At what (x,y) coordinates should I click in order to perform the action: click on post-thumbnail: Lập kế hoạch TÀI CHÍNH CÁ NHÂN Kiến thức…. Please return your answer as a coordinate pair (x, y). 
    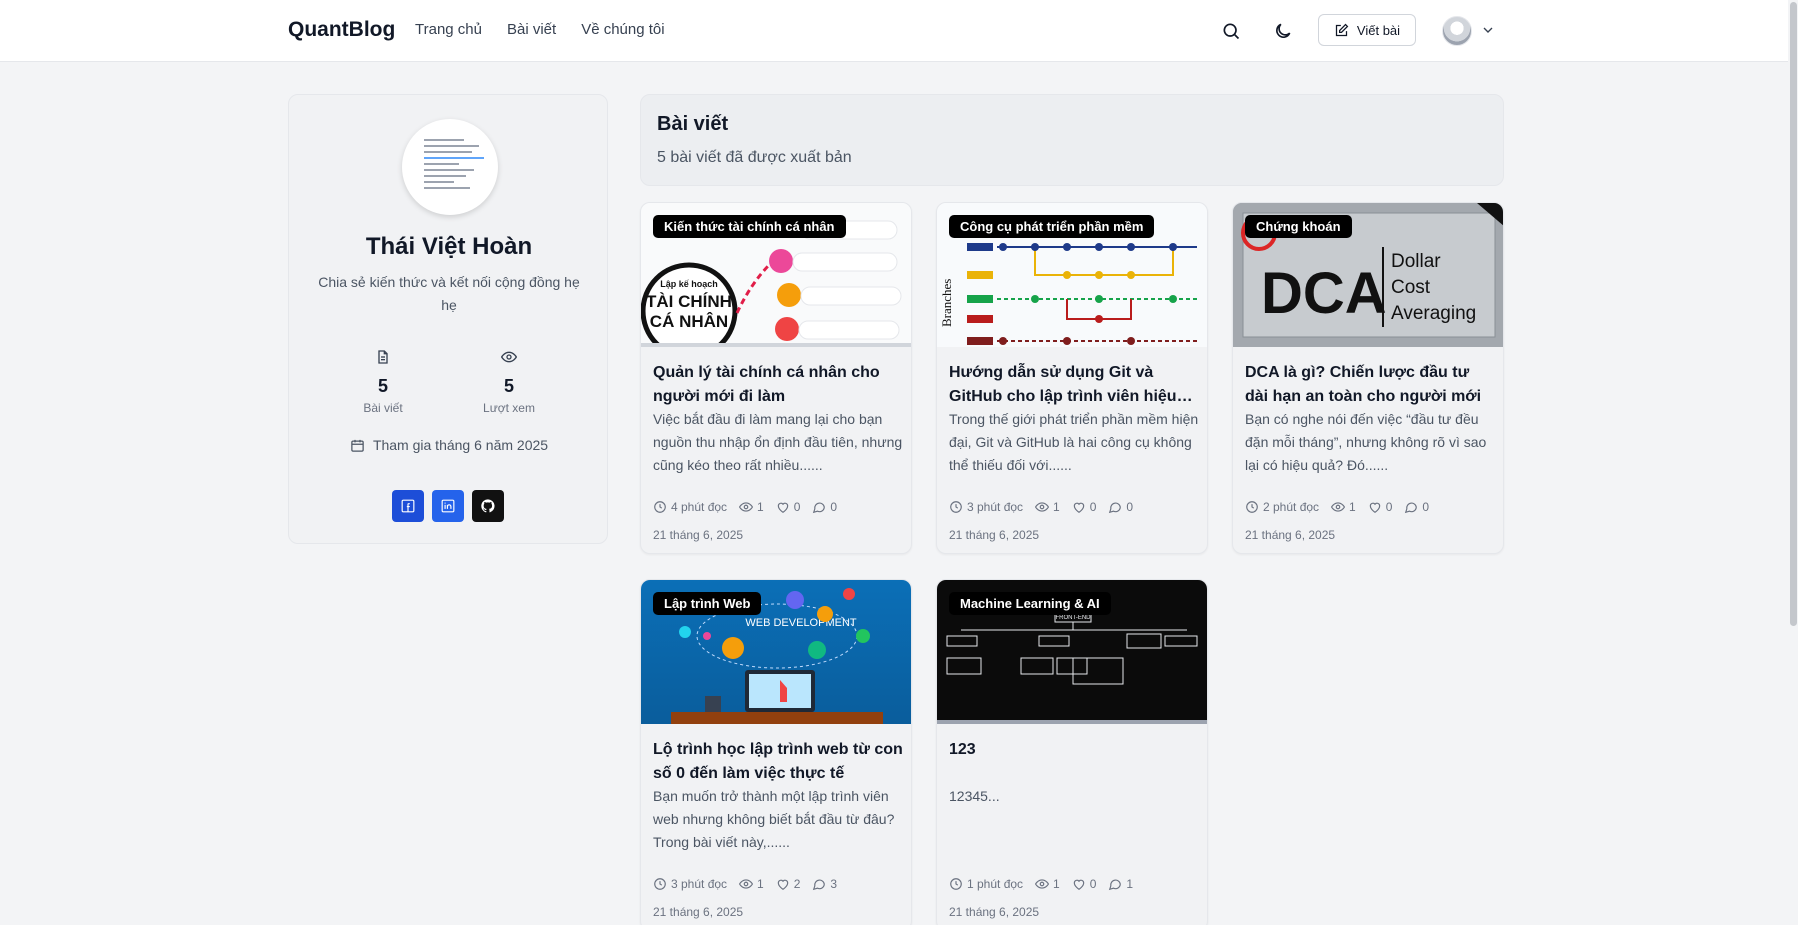
    Looking at the image, I should click on (776, 275).